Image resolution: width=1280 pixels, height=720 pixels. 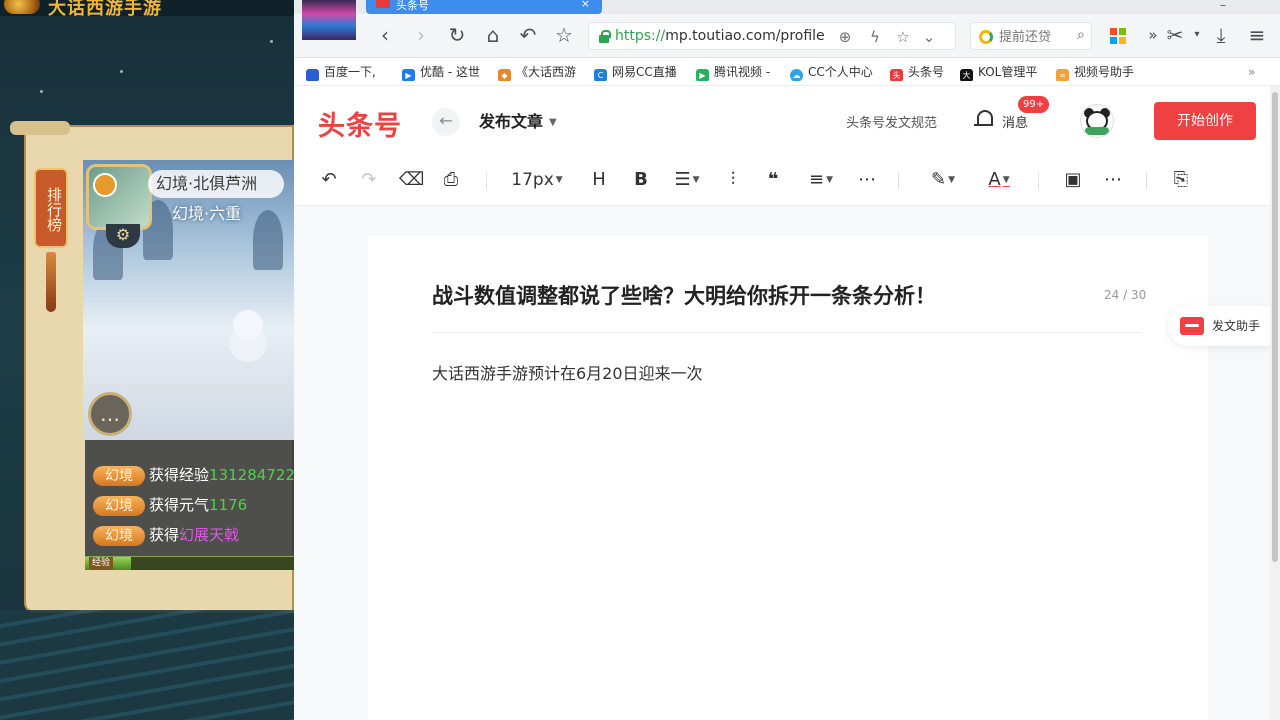 What do you see at coordinates (385, 35) in the screenshot?
I see `back-icon: ‹` at bounding box center [385, 35].